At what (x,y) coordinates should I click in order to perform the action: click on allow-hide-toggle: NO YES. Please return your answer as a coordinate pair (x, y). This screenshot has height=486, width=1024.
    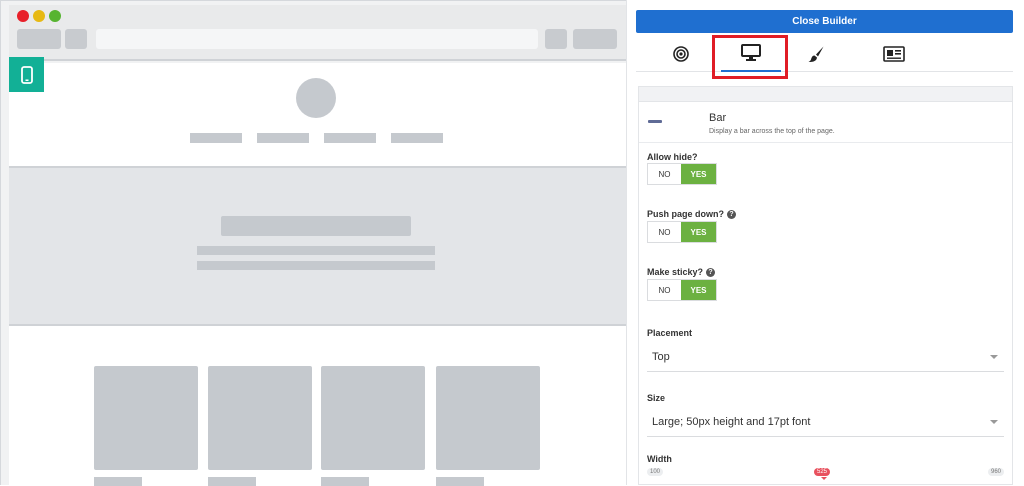
    Looking at the image, I should click on (682, 174).